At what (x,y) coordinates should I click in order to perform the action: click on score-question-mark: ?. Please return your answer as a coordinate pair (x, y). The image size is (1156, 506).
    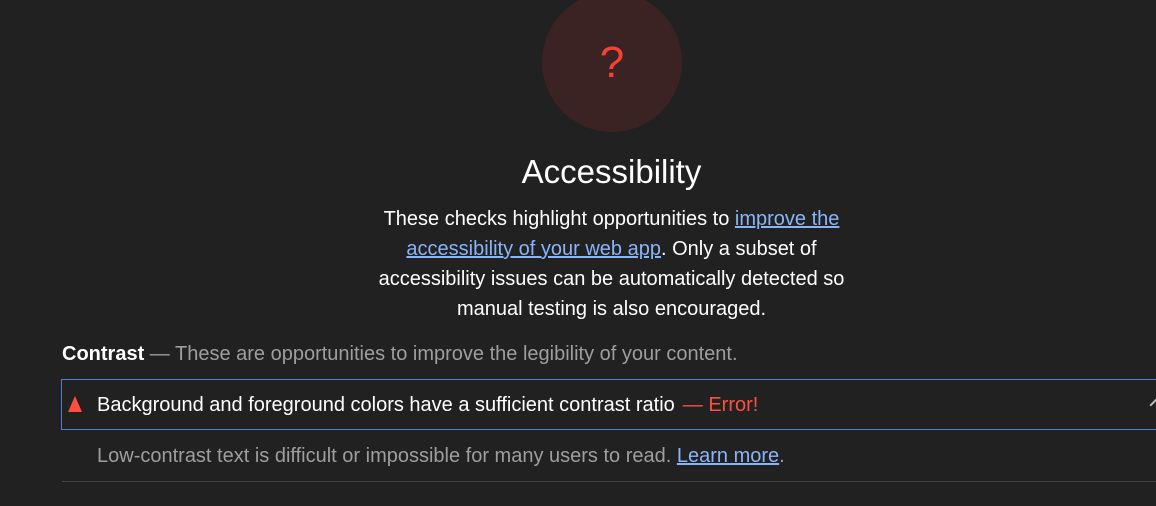
    Looking at the image, I should click on (612, 62).